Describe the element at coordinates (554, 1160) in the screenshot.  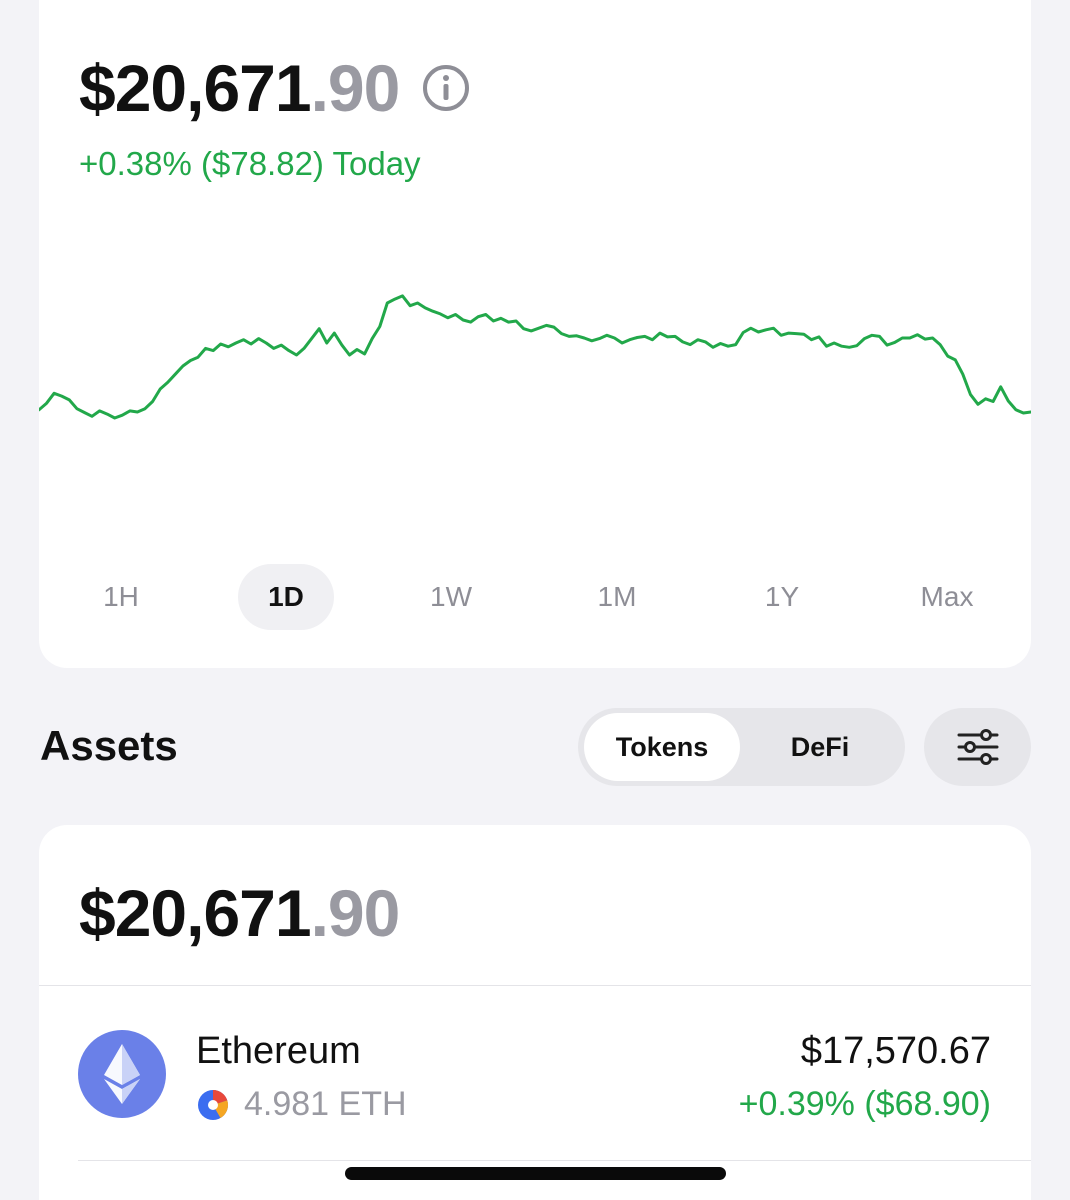
I see `row-divider` at that location.